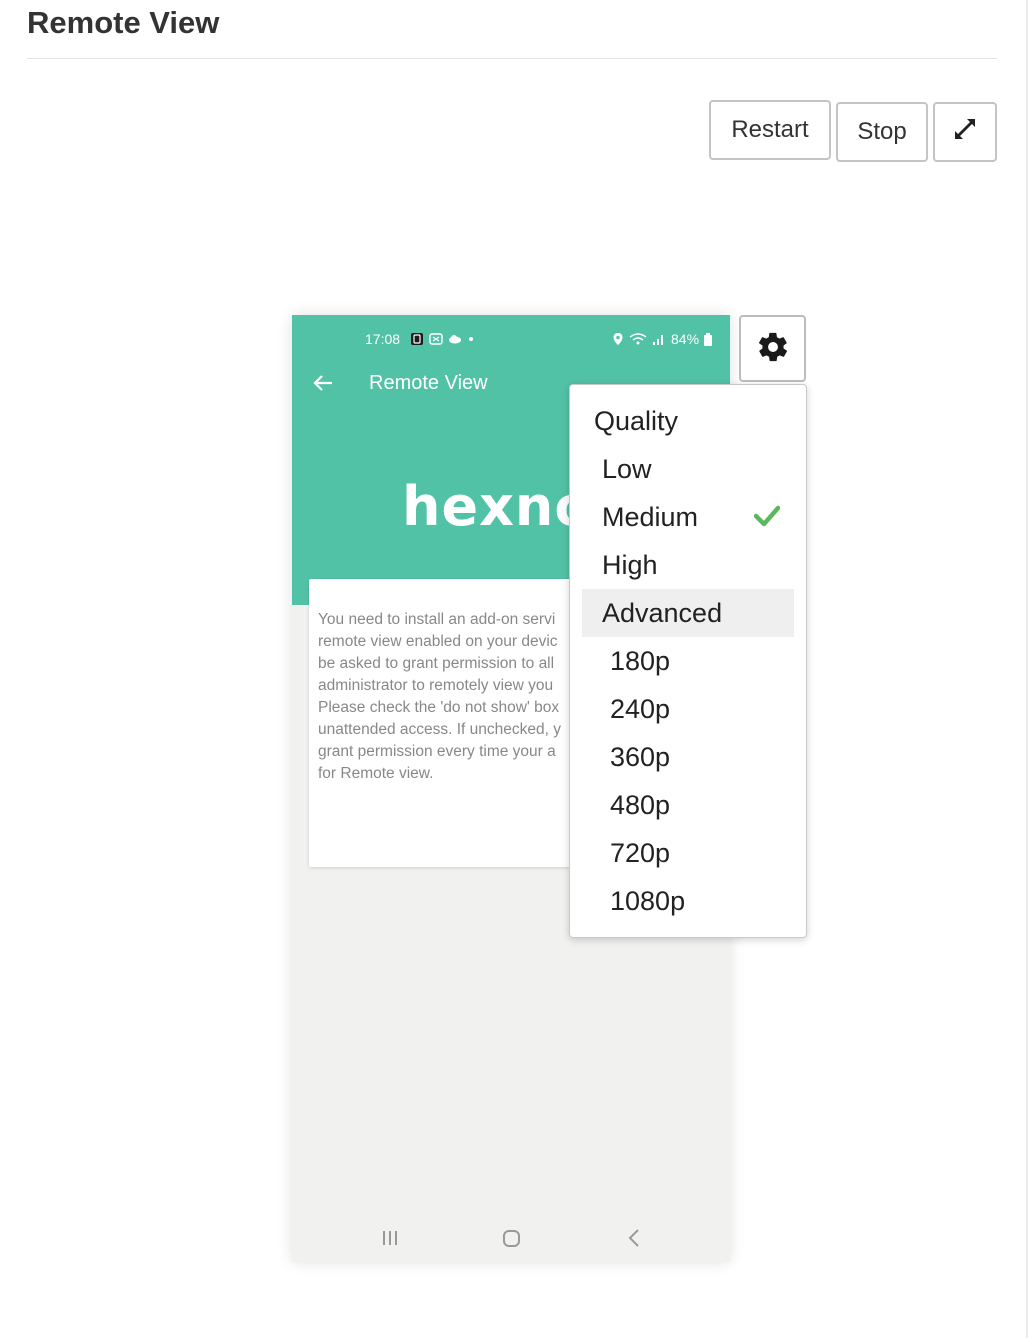 The height and width of the screenshot is (1338, 1034). What do you see at coordinates (436, 339) in the screenshot?
I see `cast-icon` at bounding box center [436, 339].